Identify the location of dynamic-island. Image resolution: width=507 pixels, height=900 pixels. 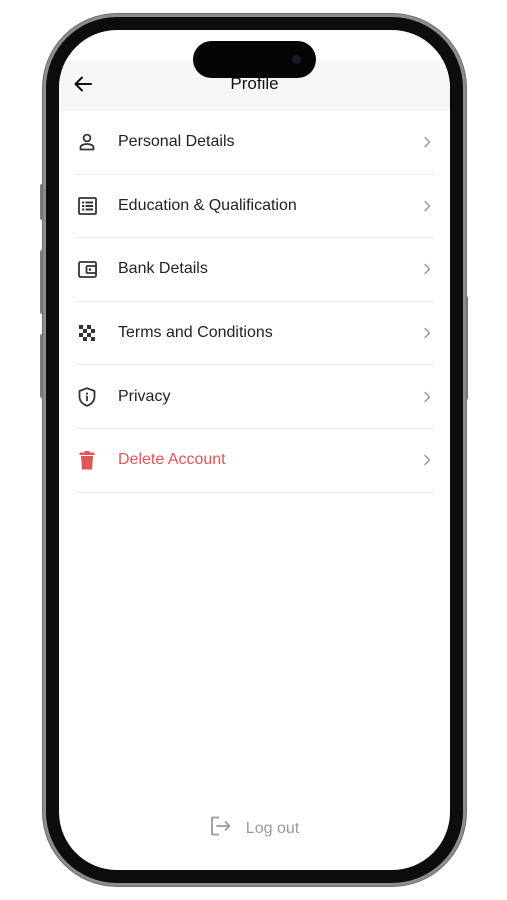
(254, 59).